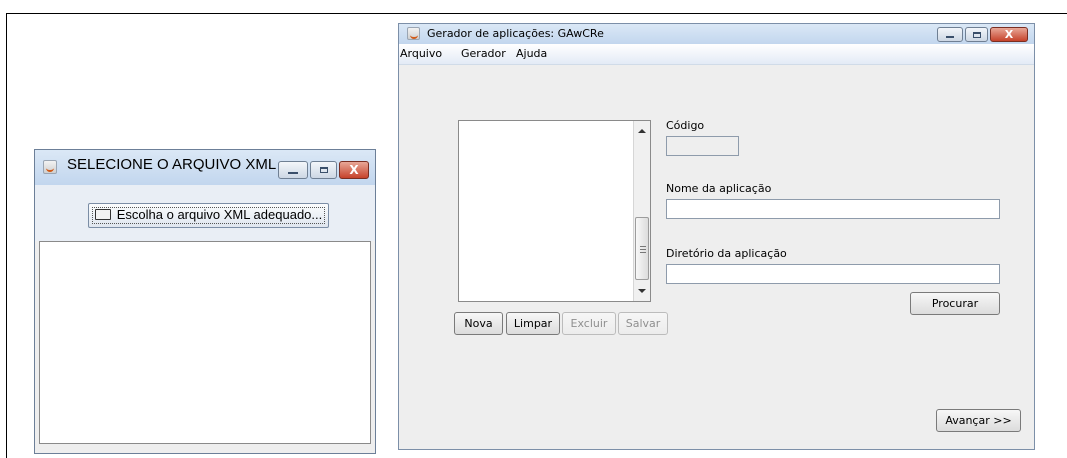 The image size is (1067, 458). What do you see at coordinates (685, 125) in the screenshot?
I see `code-label: Código` at bounding box center [685, 125].